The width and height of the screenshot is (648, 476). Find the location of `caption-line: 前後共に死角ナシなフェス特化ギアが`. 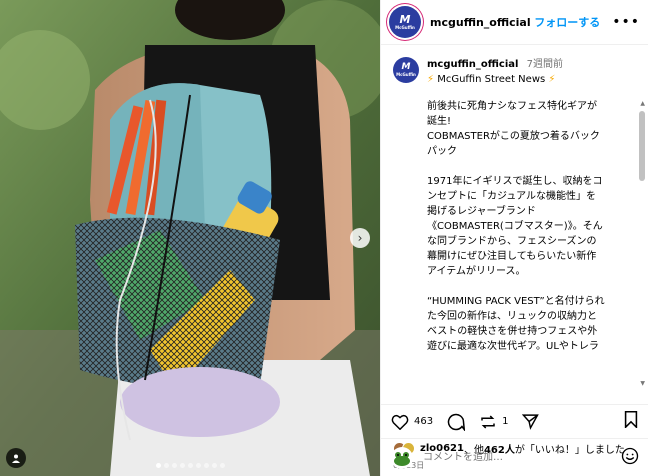

caption-line: 前後共に死角ナシなフェス特化ギアが is located at coordinates (512, 106).